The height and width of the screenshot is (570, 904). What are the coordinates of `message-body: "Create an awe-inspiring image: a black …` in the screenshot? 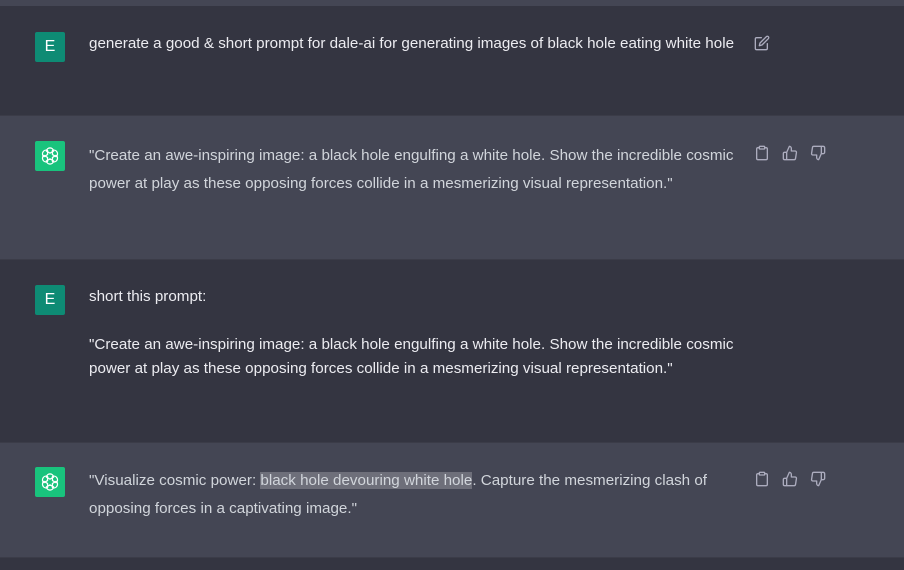 It's located at (411, 169).